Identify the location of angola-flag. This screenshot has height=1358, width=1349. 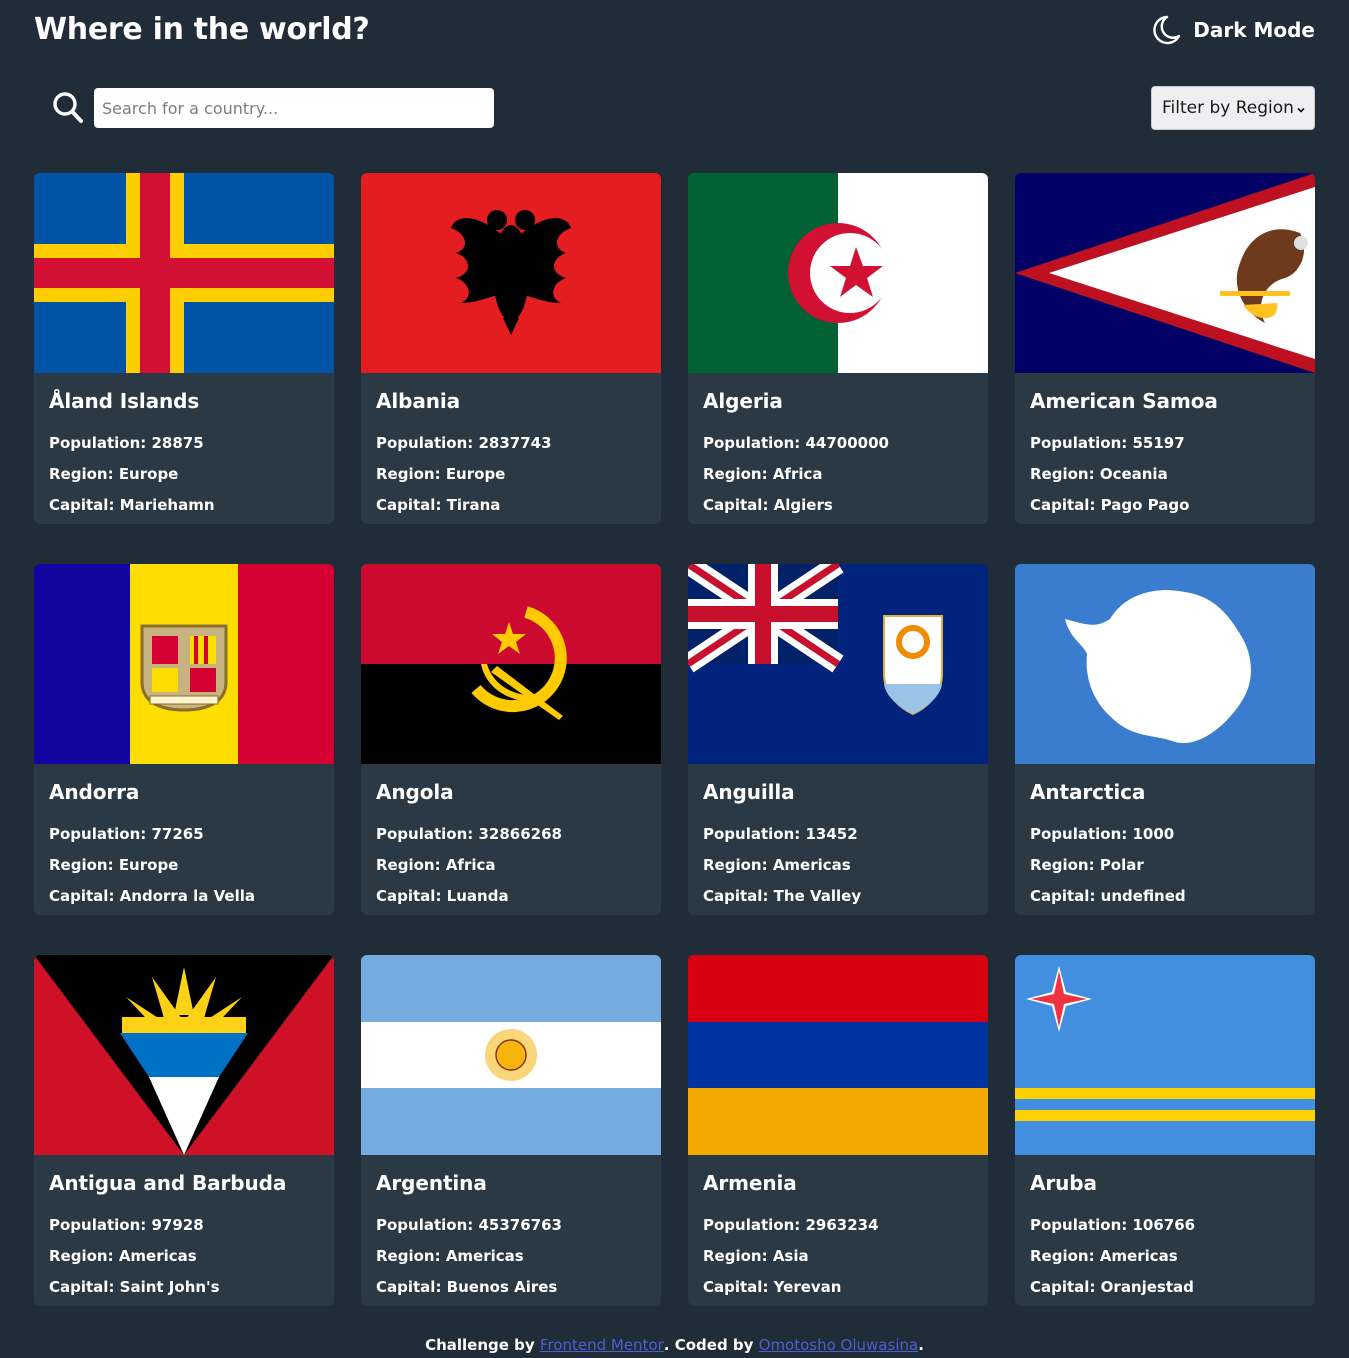
(511, 664).